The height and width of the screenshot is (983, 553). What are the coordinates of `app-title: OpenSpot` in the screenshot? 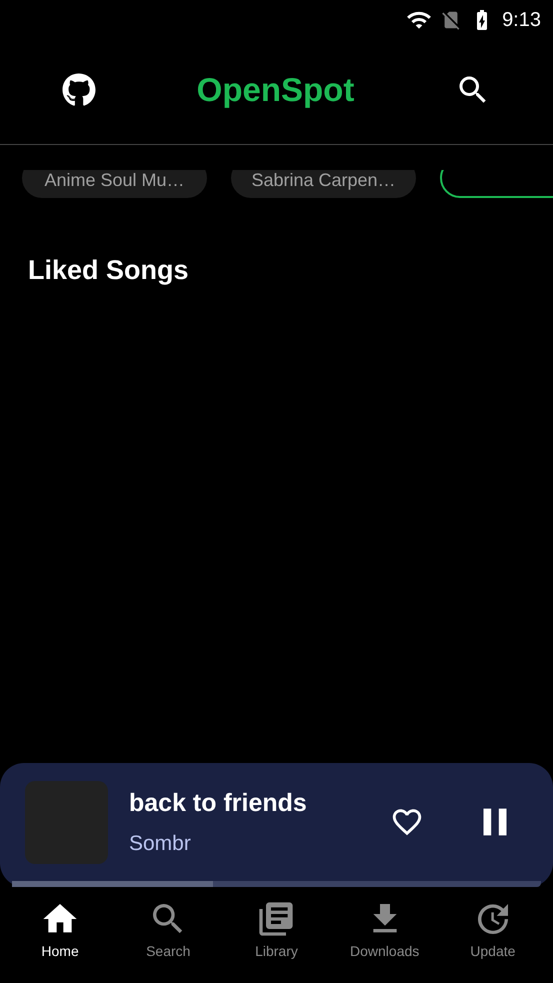 It's located at (275, 90).